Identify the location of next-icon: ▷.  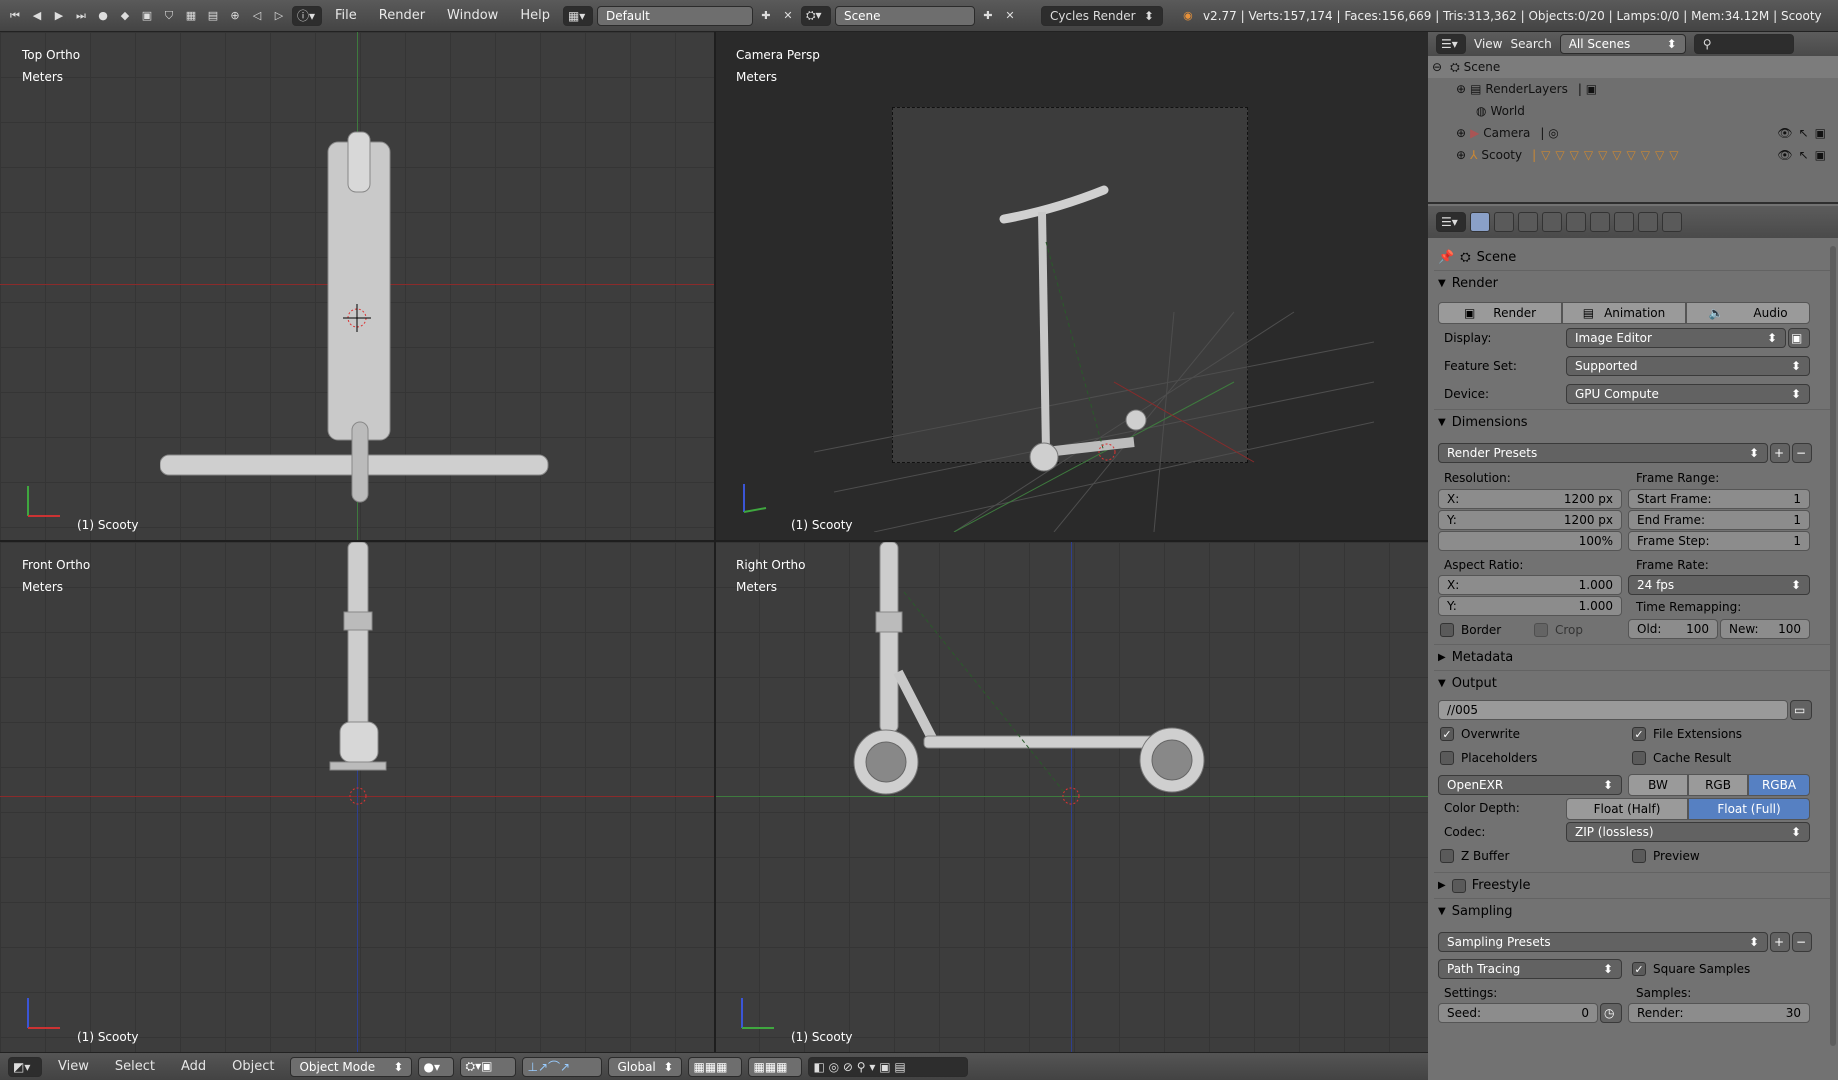
(279, 16).